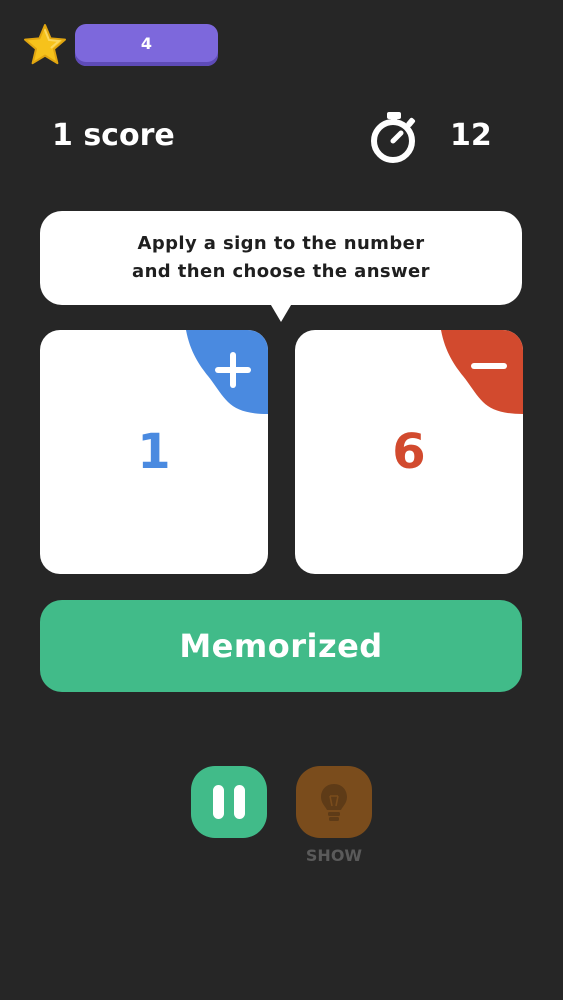 Image resolution: width=563 pixels, height=1000 pixels. Describe the element at coordinates (281, 311) in the screenshot. I see `bubble-tail` at that location.